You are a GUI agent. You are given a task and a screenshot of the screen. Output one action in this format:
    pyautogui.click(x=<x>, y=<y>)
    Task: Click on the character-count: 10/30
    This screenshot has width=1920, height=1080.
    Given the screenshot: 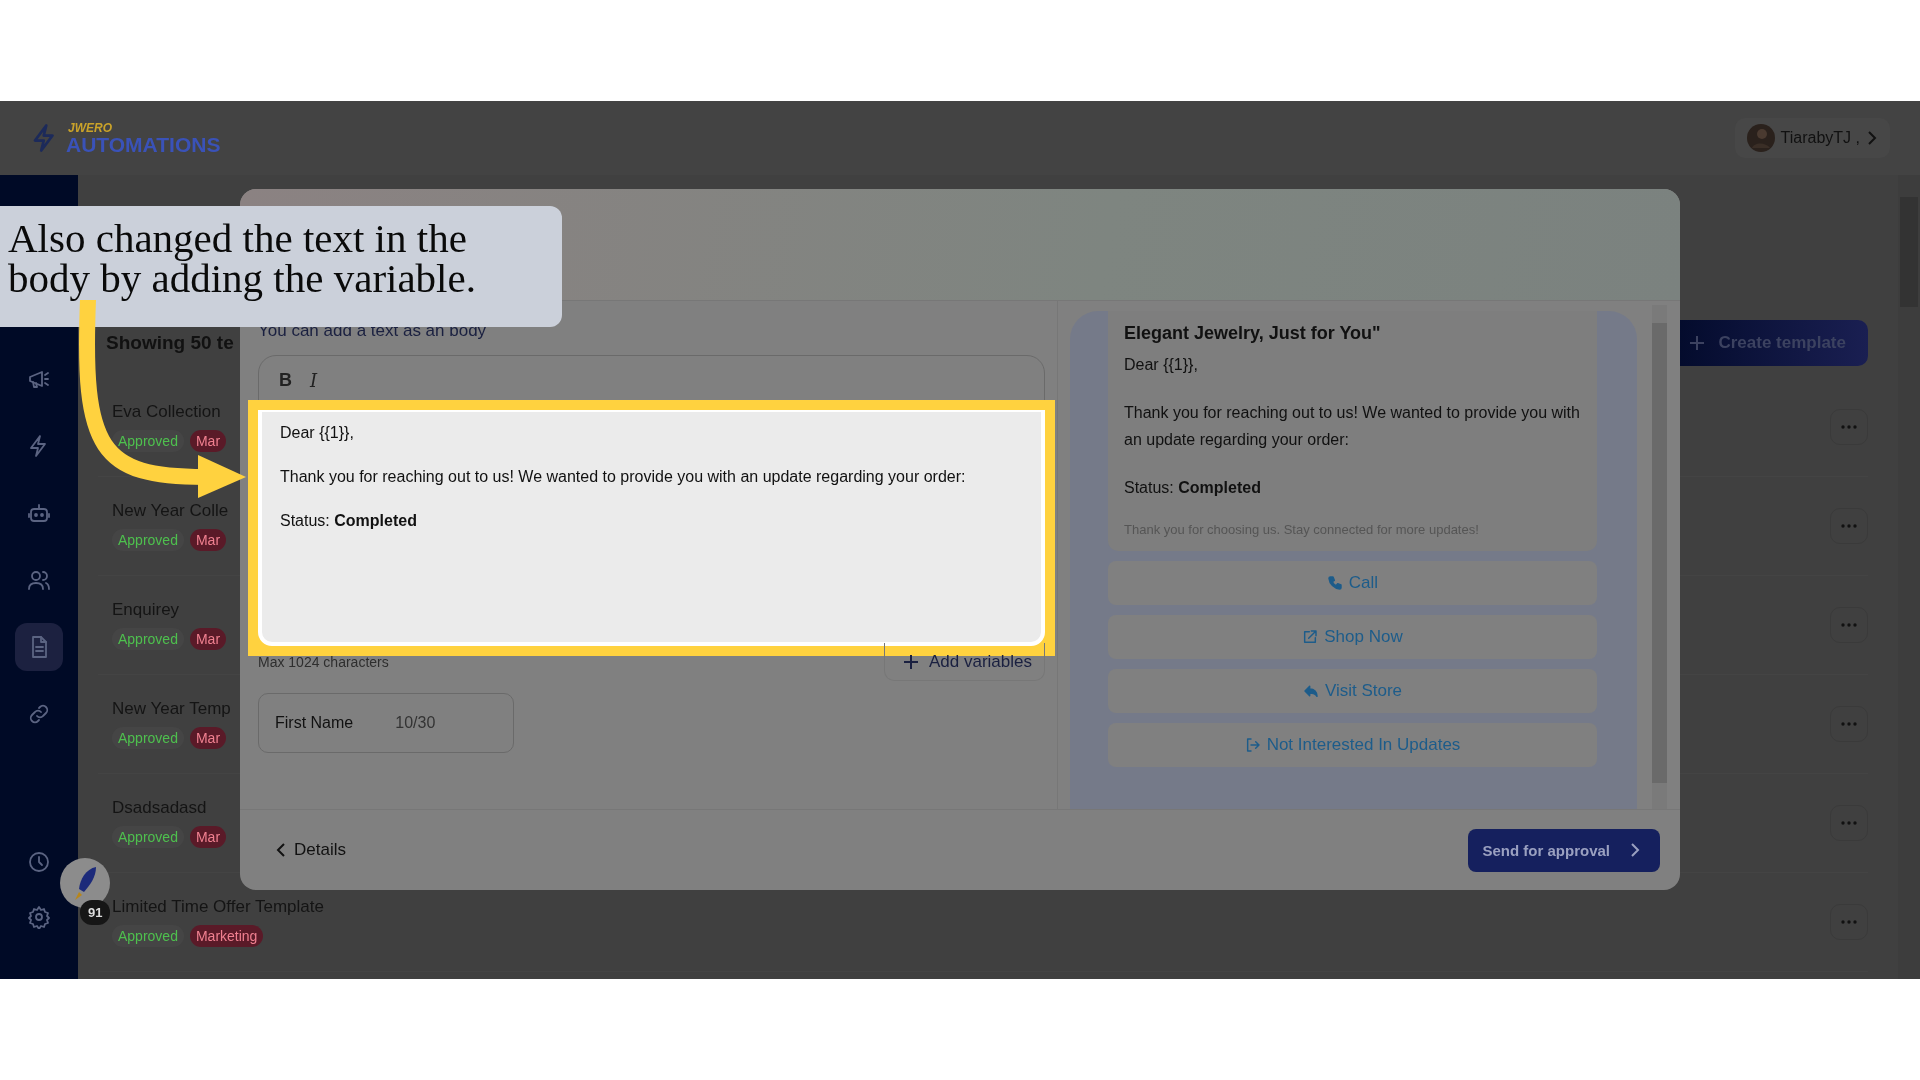 What is the action you would take?
    pyautogui.click(x=415, y=723)
    